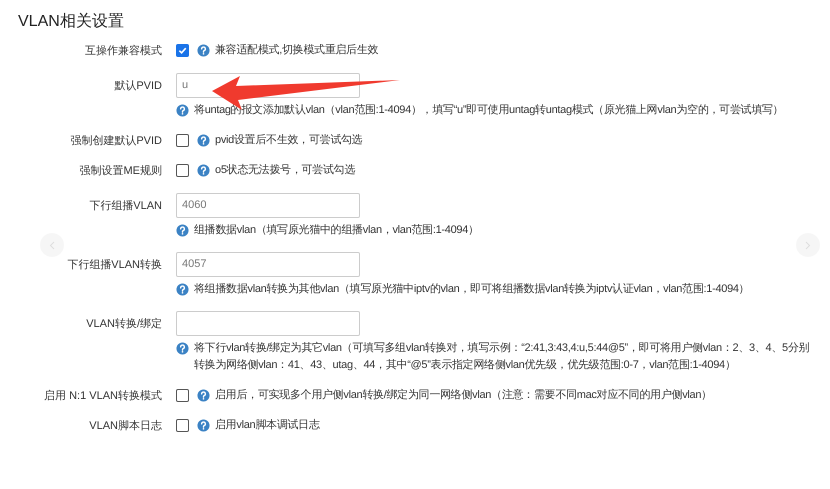 This screenshot has height=489, width=830. What do you see at coordinates (502, 356) in the screenshot?
I see `help-text: 将下行vlan转换/绑定为其它vlan（可填写多组vlan转换对，填写示例：“2:41,3:43,4:u,5:44@5”，即可将用户侧vlan：2、3、4、5分别转换为网络侧vlan：41、43、utag、44，其中“@5”表示指定网络侧vlan优先级，优先级范围:0-7，vlan范围:1-4094）` at bounding box center [502, 356].